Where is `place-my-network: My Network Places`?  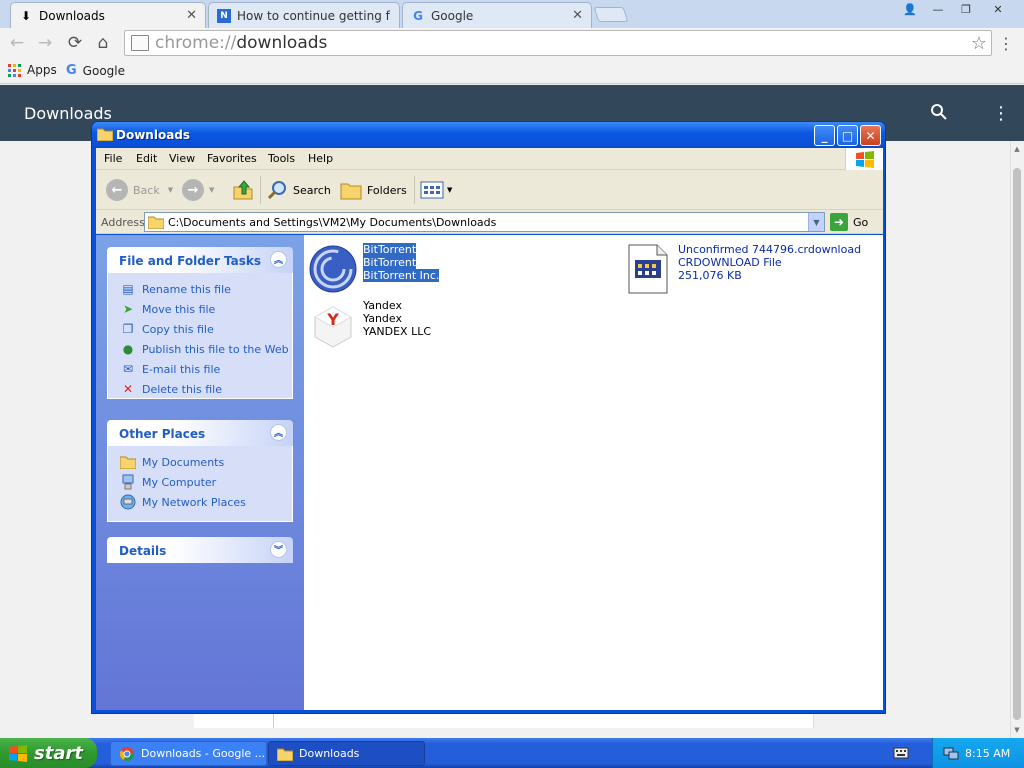
place-my-network: My Network Places is located at coordinates (183, 502).